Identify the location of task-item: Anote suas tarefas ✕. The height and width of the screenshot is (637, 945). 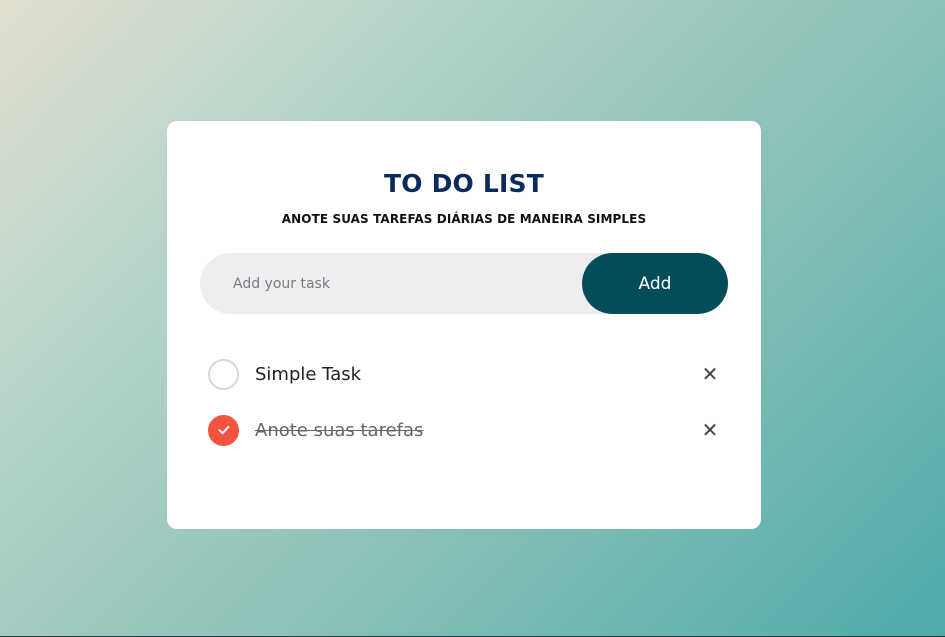
(464, 430).